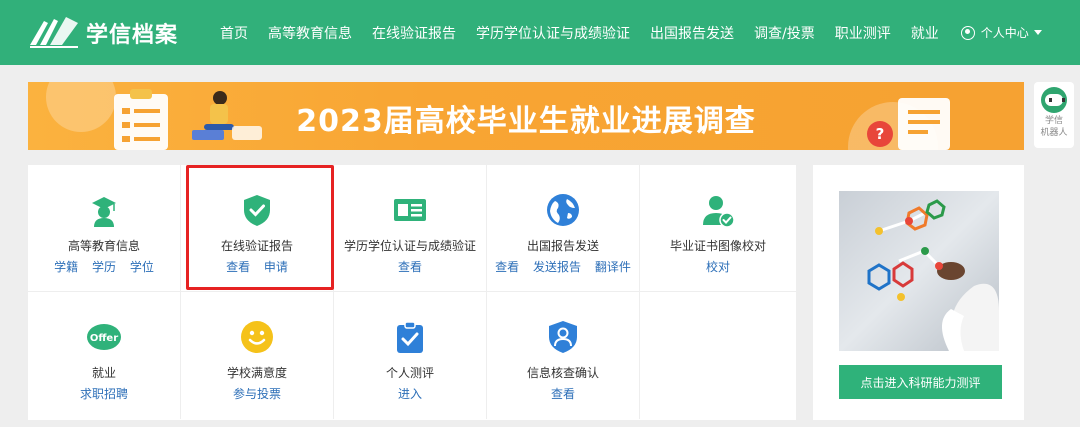 Image resolution: width=1080 pixels, height=427 pixels. Describe the element at coordinates (1054, 133) in the screenshot. I see `robot-label-line2: 机器人` at that location.